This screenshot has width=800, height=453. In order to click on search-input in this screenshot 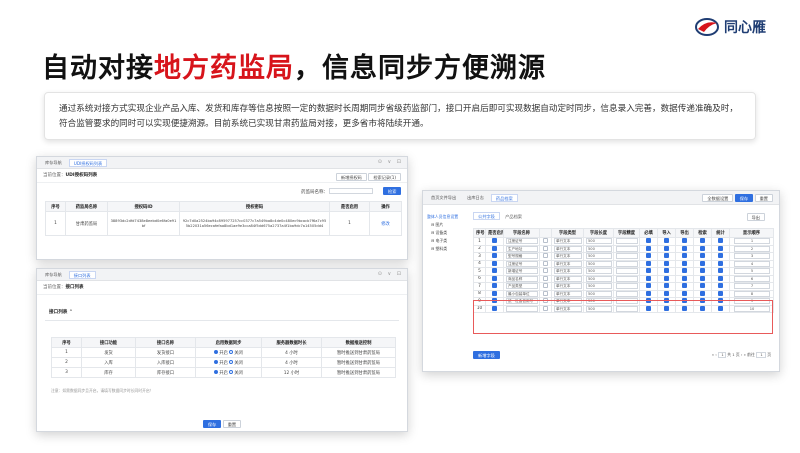, I will do `click(351, 191)`.